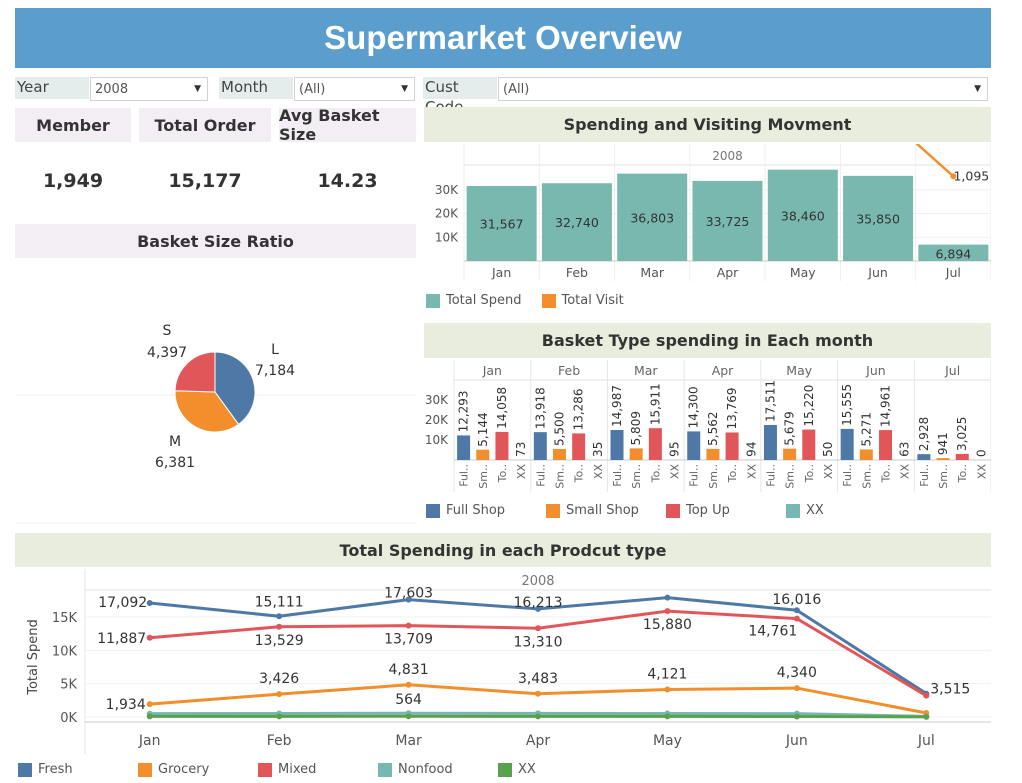  What do you see at coordinates (981, 453) in the screenshot?
I see `basket-bar-label: 0` at bounding box center [981, 453].